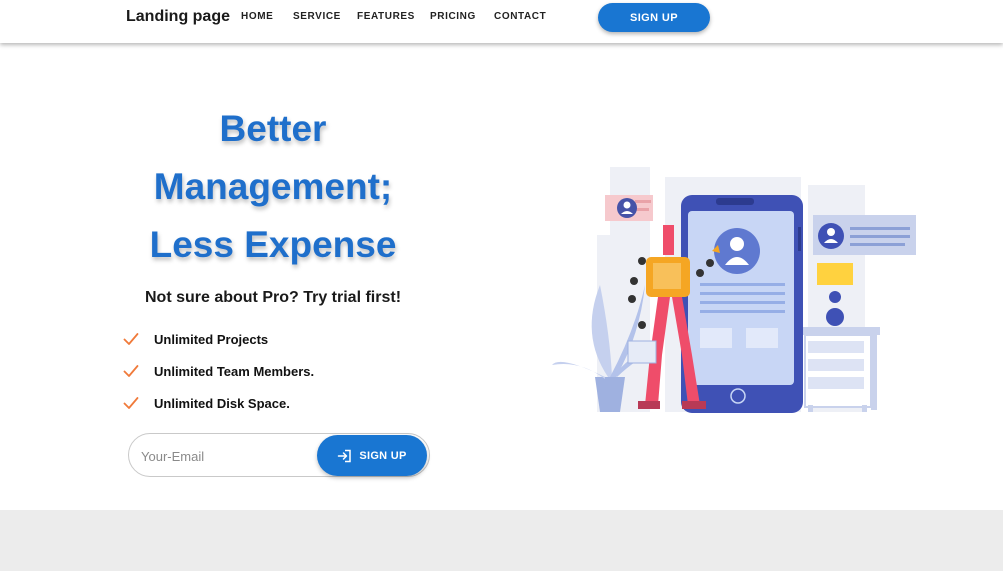 This screenshot has height=571, width=1003. I want to click on feature-item-team: Unlimited Team Members., so click(218, 371).